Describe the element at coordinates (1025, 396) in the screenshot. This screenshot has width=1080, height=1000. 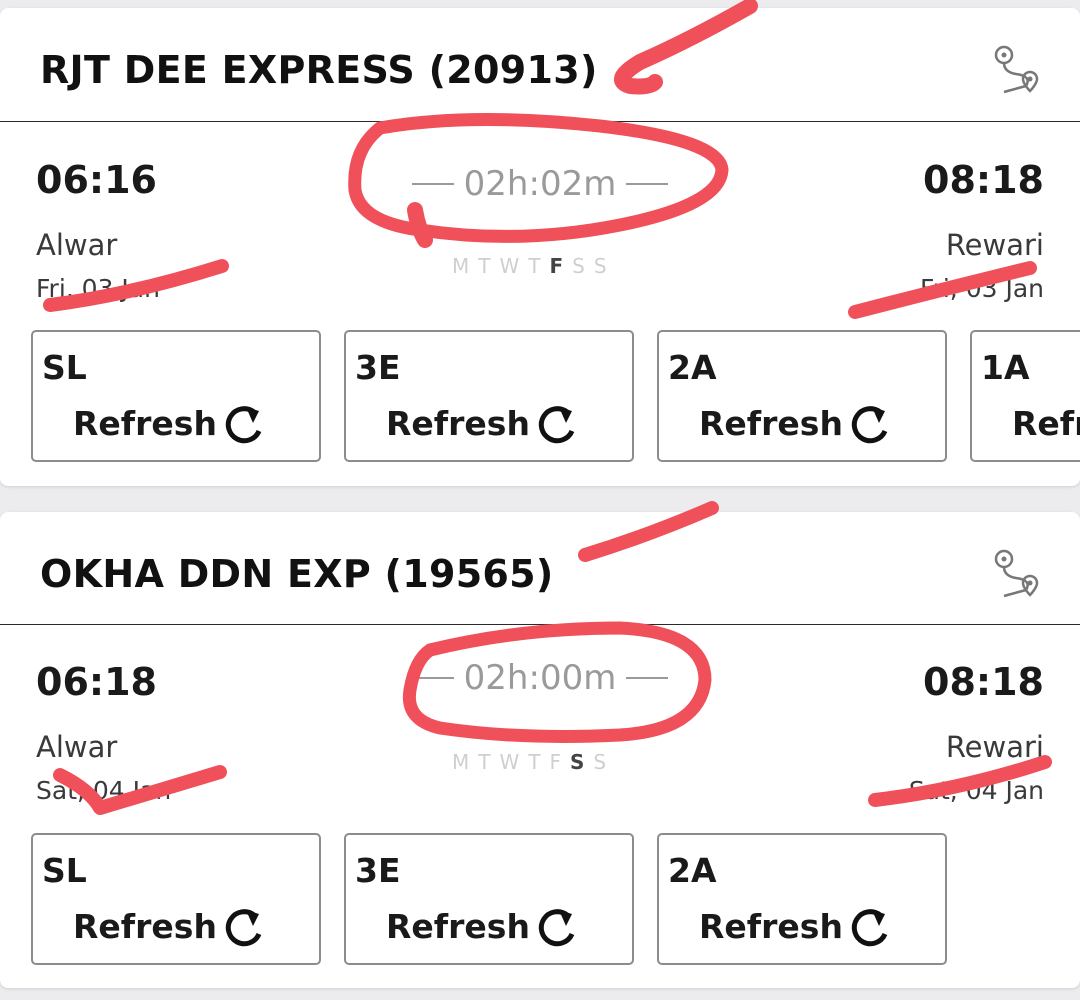
I see `class-card-1a: 1A Refr` at that location.